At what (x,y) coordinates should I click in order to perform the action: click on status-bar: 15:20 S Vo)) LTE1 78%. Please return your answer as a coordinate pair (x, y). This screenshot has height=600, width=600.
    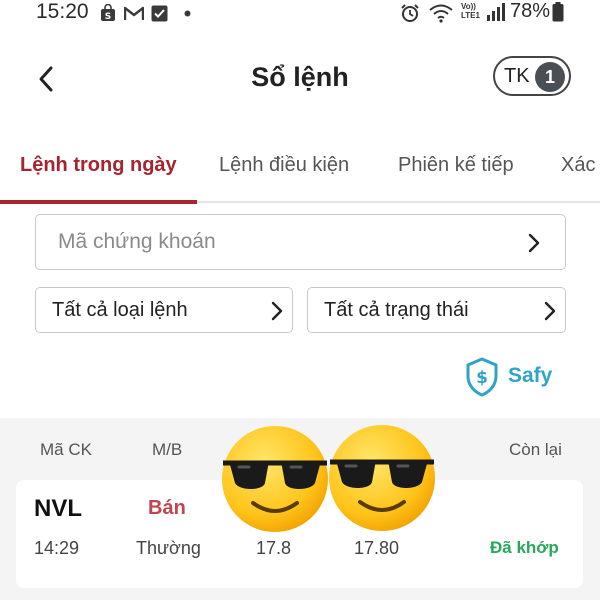
    Looking at the image, I should click on (300, 14).